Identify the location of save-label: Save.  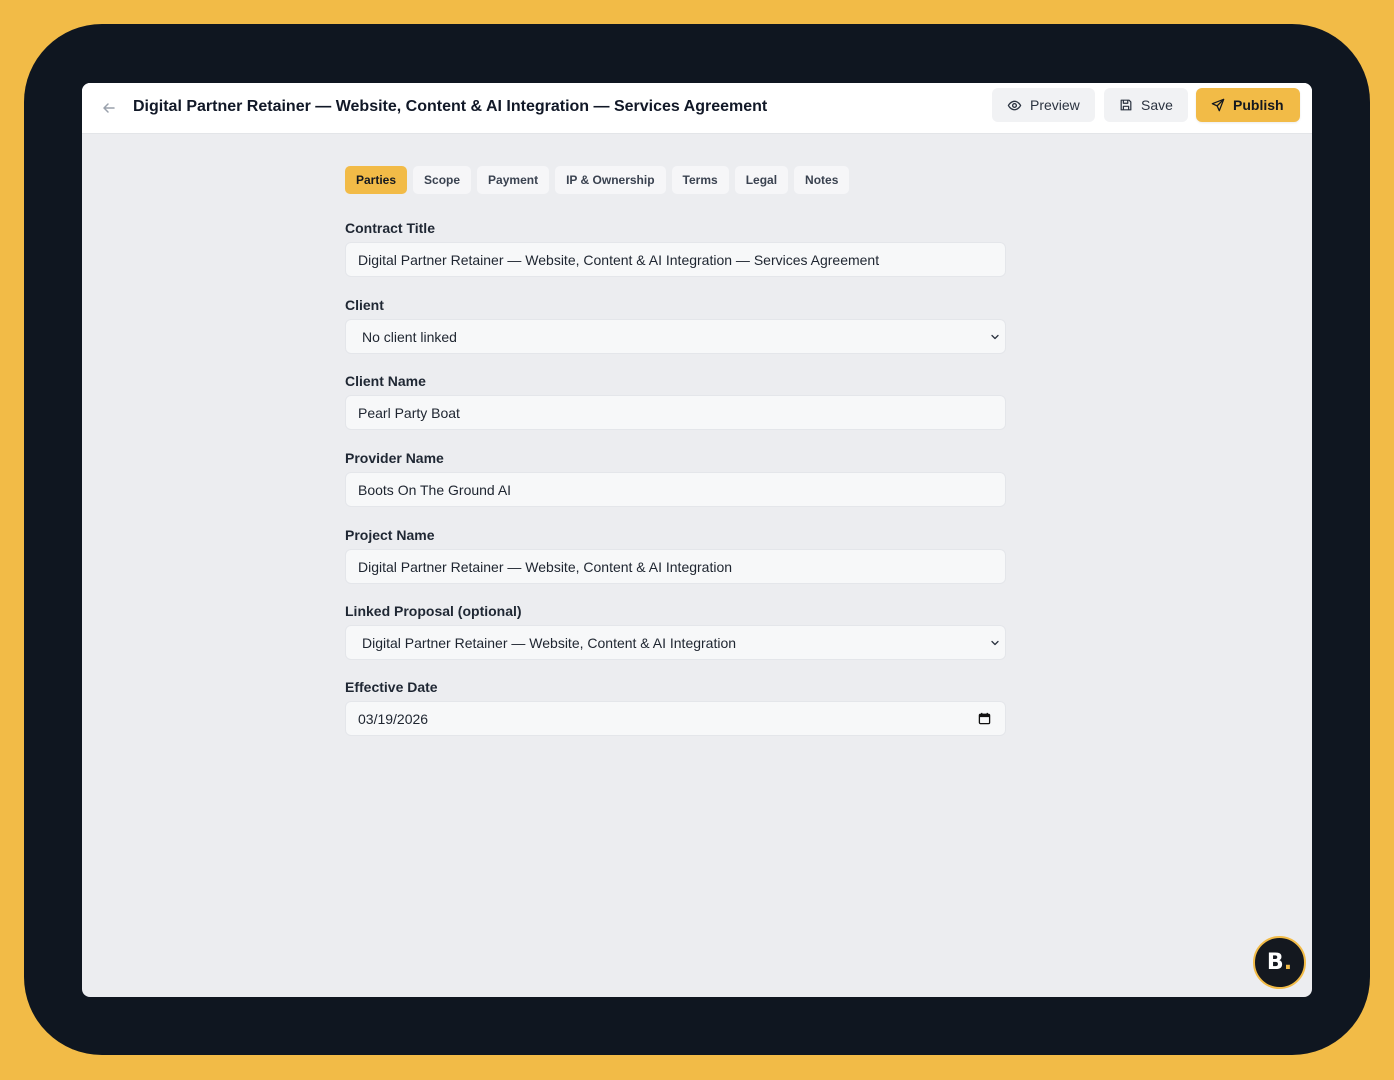
(1157, 105).